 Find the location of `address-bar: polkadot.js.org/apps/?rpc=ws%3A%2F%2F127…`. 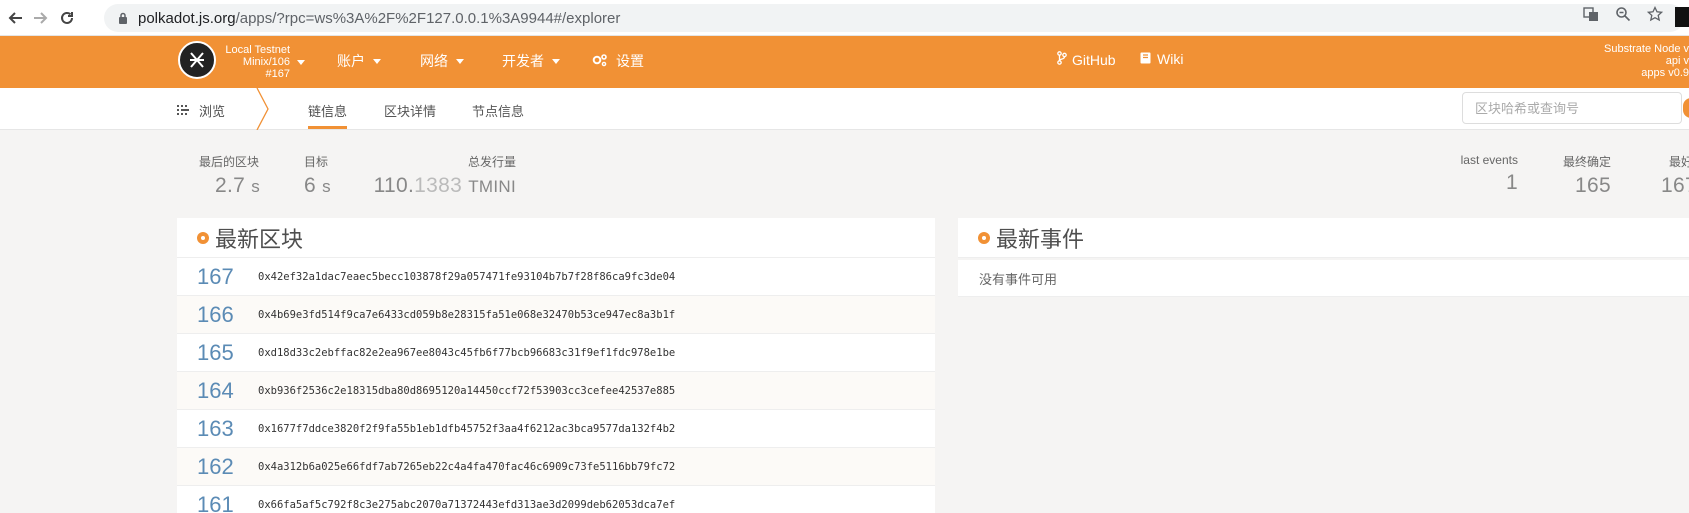

address-bar: polkadot.js.org/apps/?rpc=ws%3A%2F%2F127… is located at coordinates (894, 18).